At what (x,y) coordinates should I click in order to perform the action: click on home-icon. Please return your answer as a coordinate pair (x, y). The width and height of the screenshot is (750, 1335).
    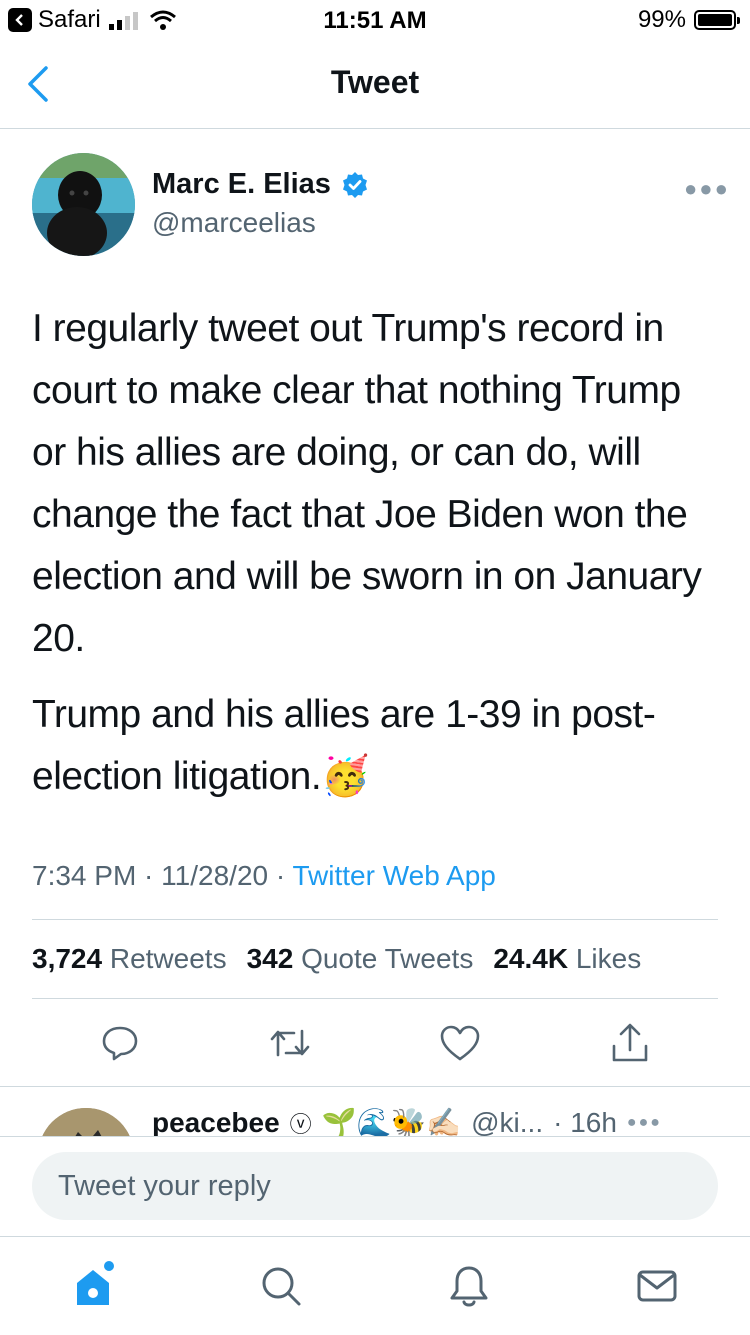
    Looking at the image, I should click on (95, 1283).